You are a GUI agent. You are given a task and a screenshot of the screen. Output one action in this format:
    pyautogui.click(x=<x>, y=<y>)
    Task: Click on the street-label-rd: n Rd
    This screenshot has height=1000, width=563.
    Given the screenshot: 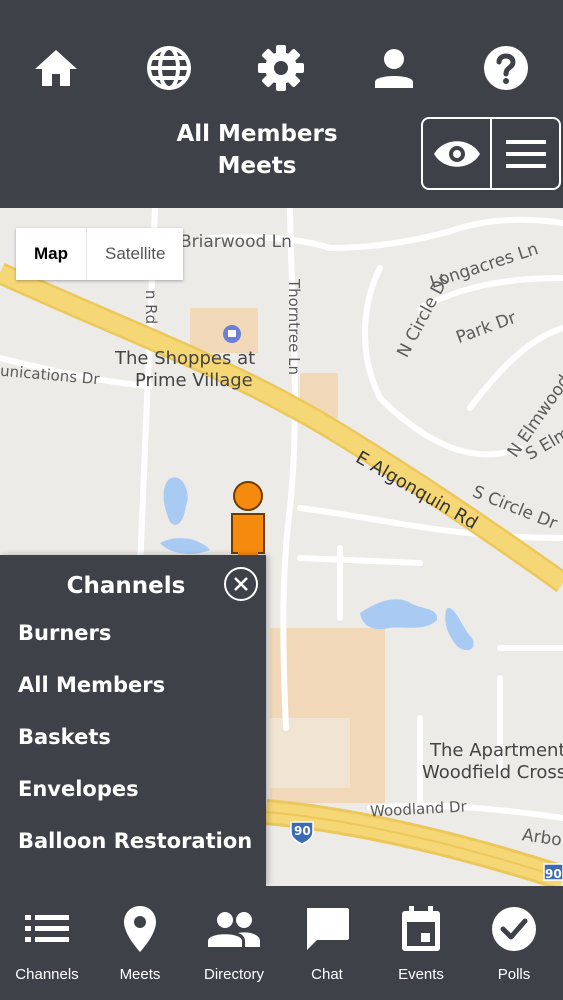 What is the action you would take?
    pyautogui.click(x=151, y=307)
    